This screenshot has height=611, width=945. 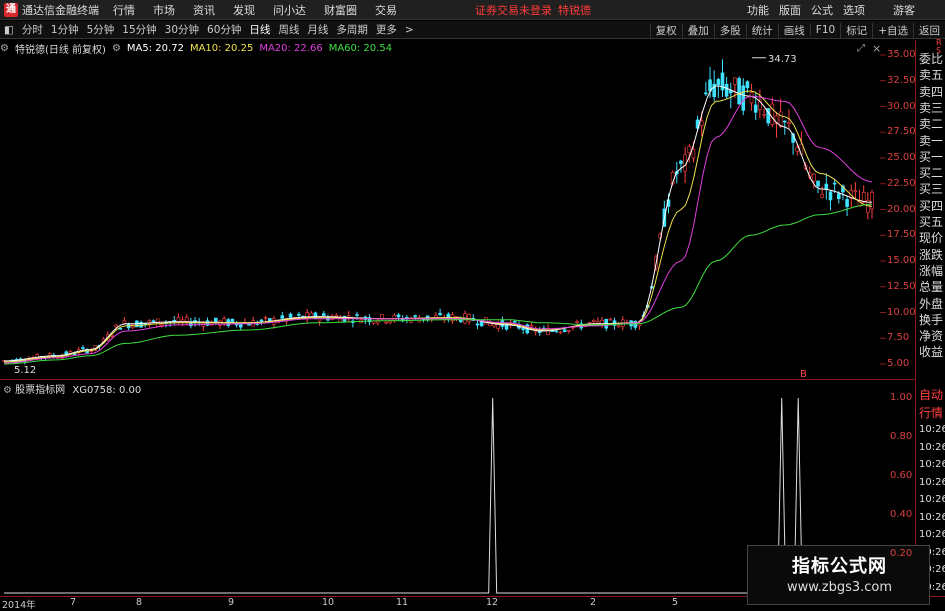 I want to click on period-tab-daily: 日线, so click(x=259, y=29).